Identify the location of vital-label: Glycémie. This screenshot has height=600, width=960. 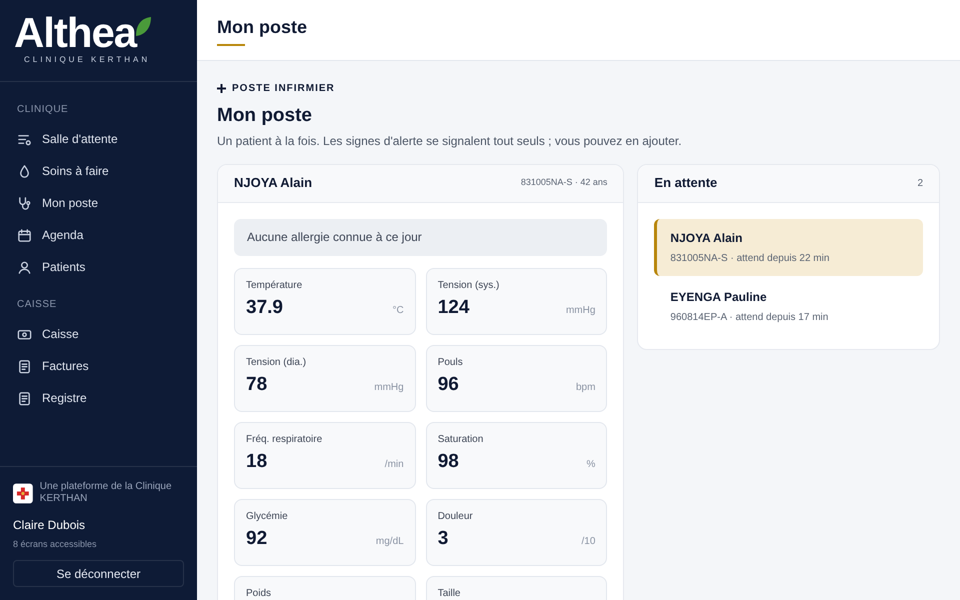
(267, 517).